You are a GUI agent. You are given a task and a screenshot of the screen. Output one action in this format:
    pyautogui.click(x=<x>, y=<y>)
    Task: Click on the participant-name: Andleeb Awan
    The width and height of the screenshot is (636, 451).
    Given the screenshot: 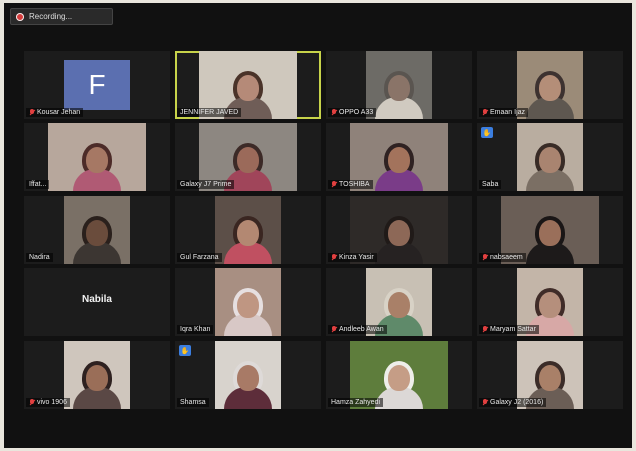 What is the action you would take?
    pyautogui.click(x=361, y=329)
    